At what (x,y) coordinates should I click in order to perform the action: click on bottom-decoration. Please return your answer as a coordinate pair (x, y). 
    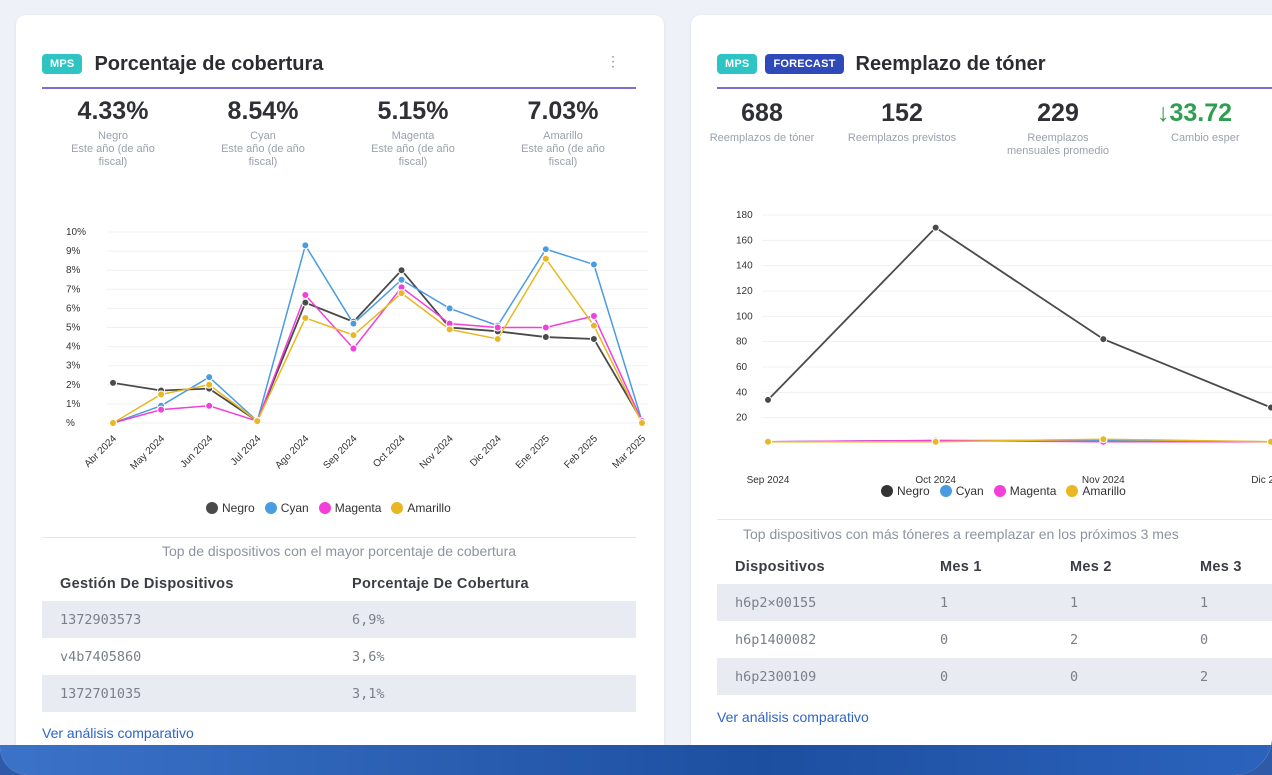
    Looking at the image, I should click on (636, 760).